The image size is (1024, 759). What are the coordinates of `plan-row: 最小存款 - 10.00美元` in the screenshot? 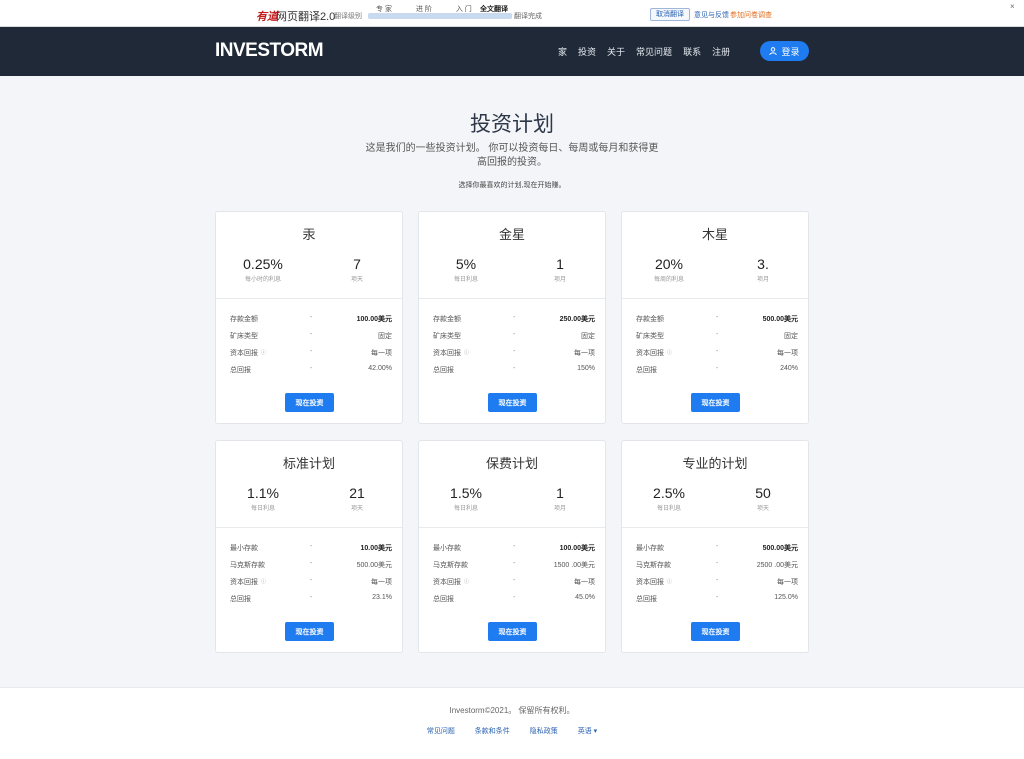 It's located at (311, 551).